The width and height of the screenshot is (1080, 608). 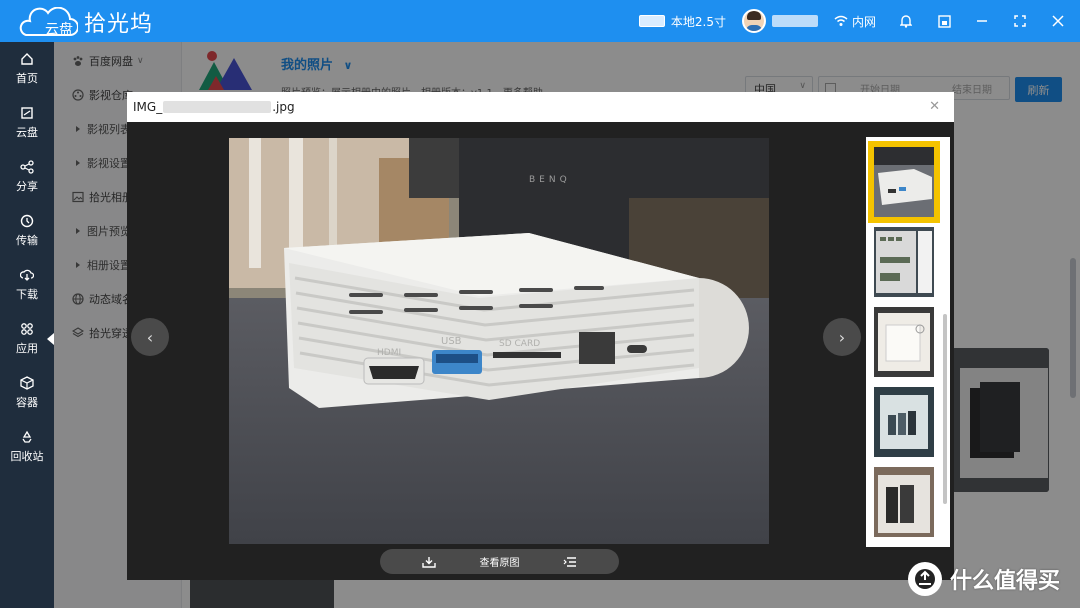 What do you see at coordinates (150, 337) in the screenshot?
I see `prev-photo-button: ‹` at bounding box center [150, 337].